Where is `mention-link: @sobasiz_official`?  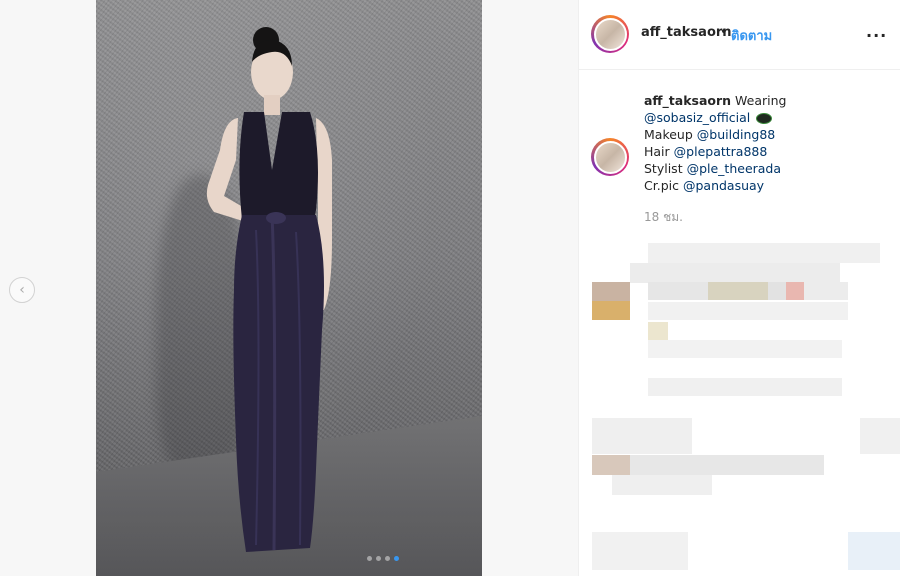 mention-link: @sobasiz_official is located at coordinates (697, 117).